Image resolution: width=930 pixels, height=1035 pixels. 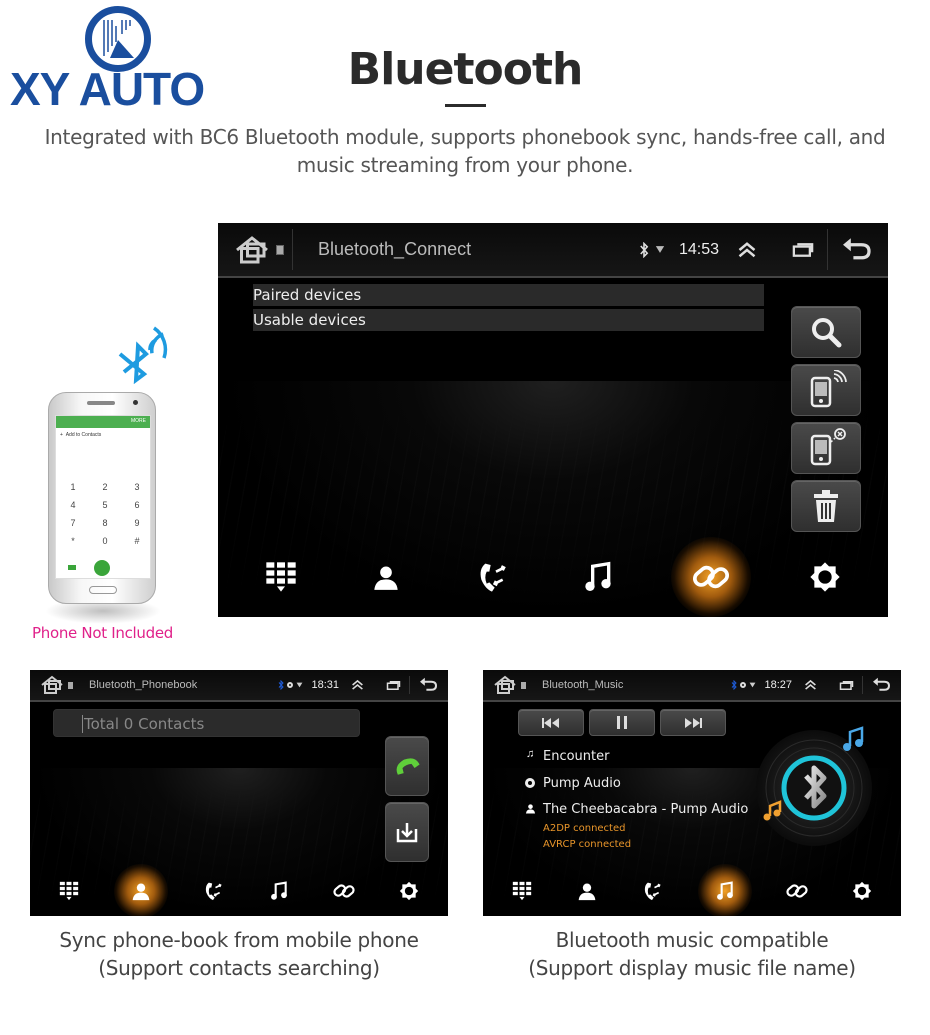 I want to click on phone-key: #, so click(x=137, y=541).